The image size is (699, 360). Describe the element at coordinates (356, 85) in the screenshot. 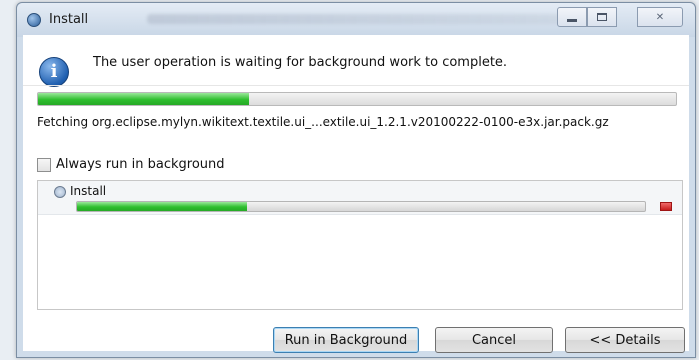

I see `divider` at that location.